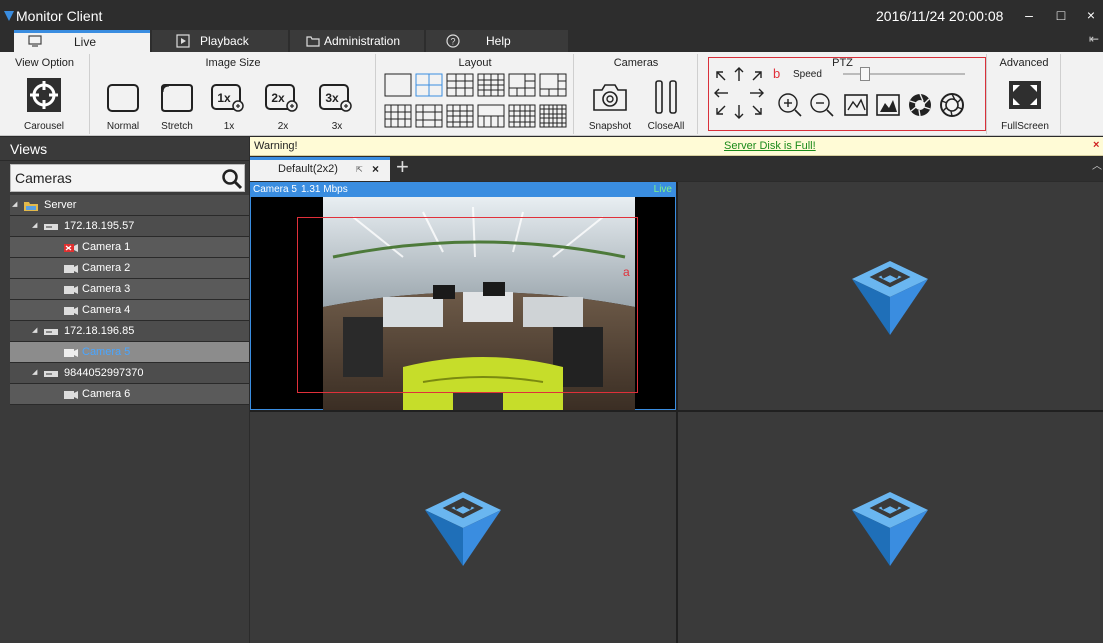 This screenshot has height=643, width=1103. Describe the element at coordinates (278, 98) in the screenshot. I see `zoom-2x-glyph: 2x` at that location.